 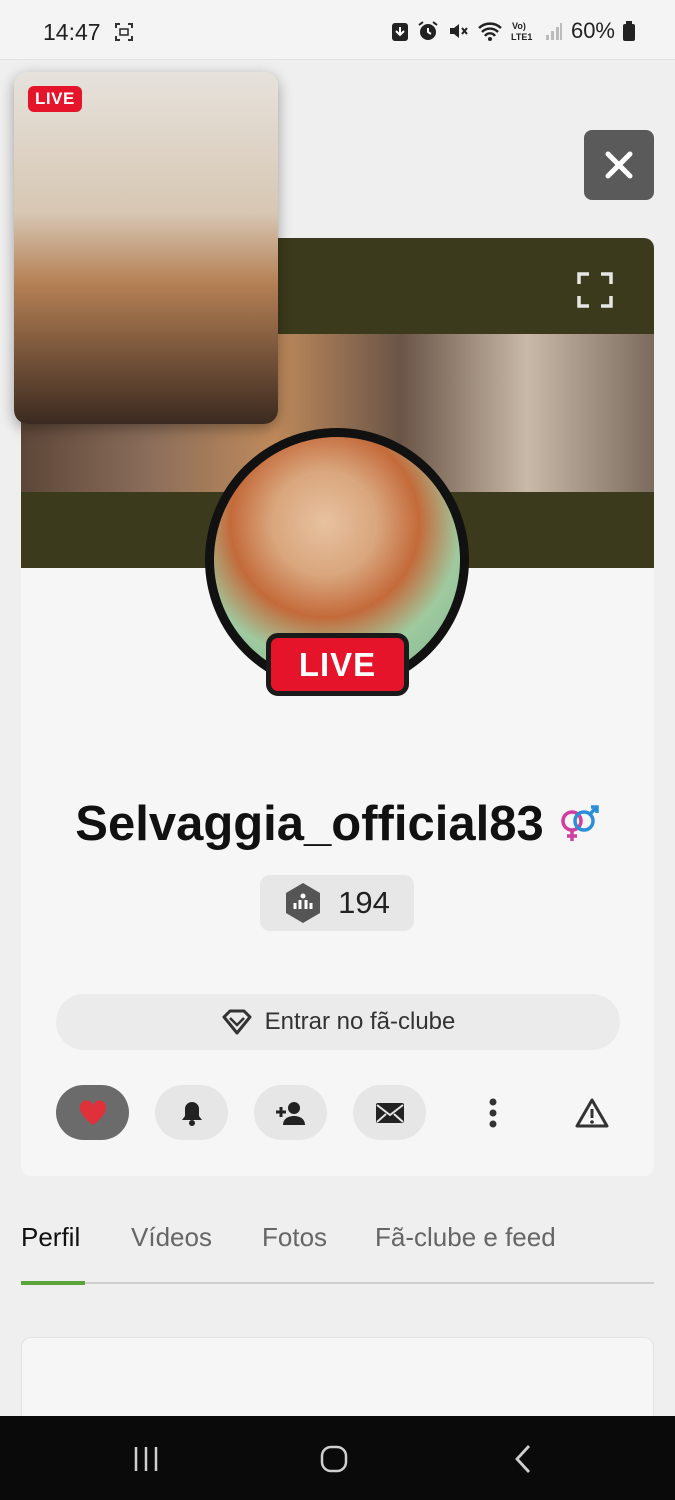 I want to click on system-nav-bar, so click(x=337, y=1458).